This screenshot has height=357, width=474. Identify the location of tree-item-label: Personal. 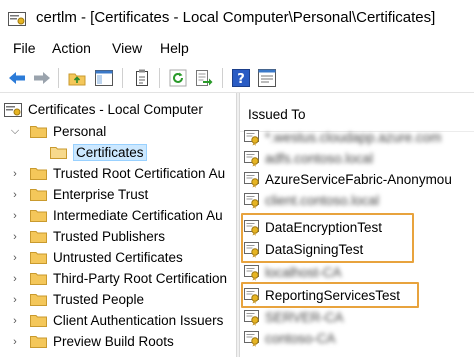
(80, 131).